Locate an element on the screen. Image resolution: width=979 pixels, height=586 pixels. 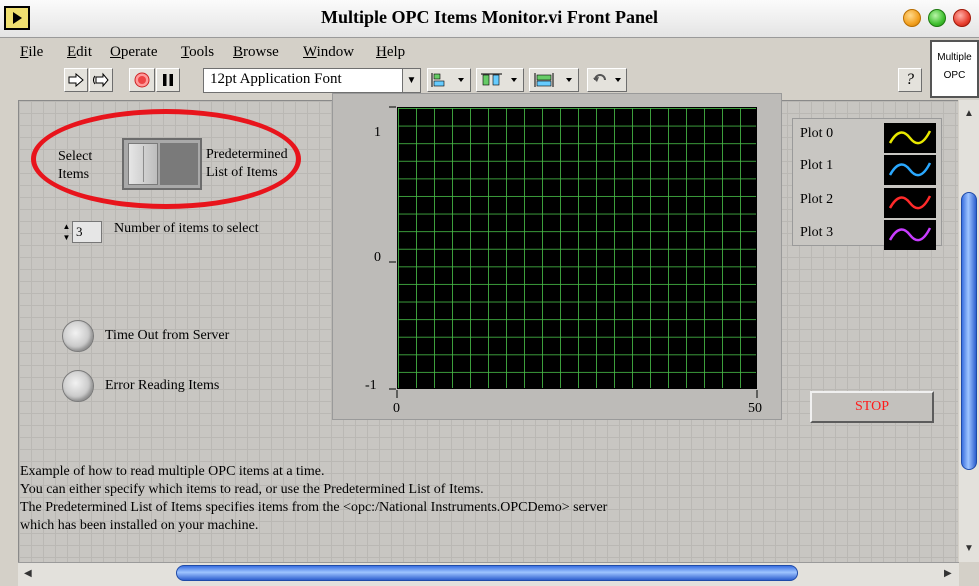
reorder-button is located at coordinates (607, 80).